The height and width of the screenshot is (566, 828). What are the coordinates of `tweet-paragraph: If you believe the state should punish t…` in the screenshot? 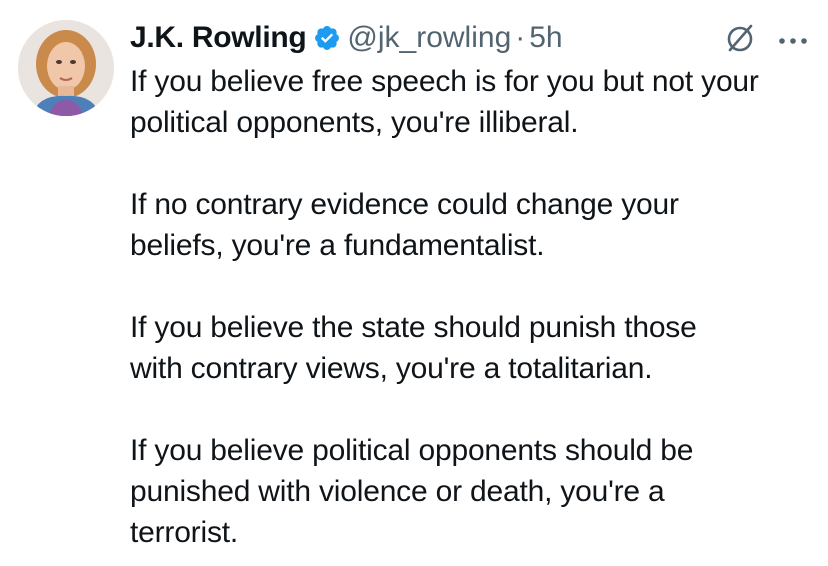 It's located at (413, 348).